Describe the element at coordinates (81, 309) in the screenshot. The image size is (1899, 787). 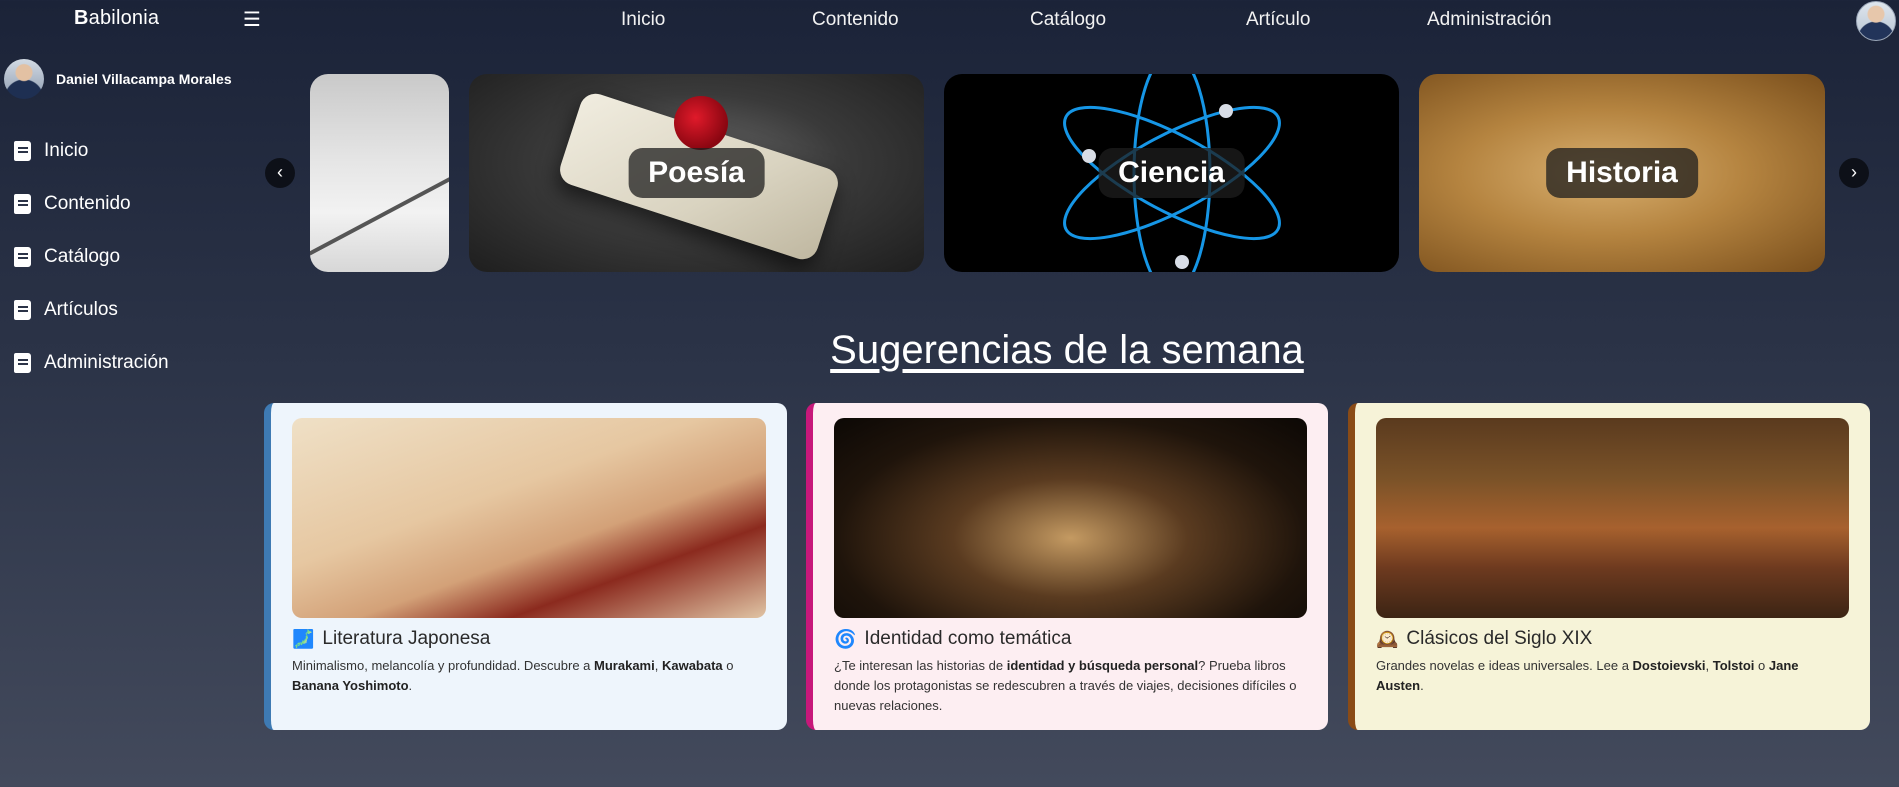
I see `sidebar-item-label: Artículos` at that location.